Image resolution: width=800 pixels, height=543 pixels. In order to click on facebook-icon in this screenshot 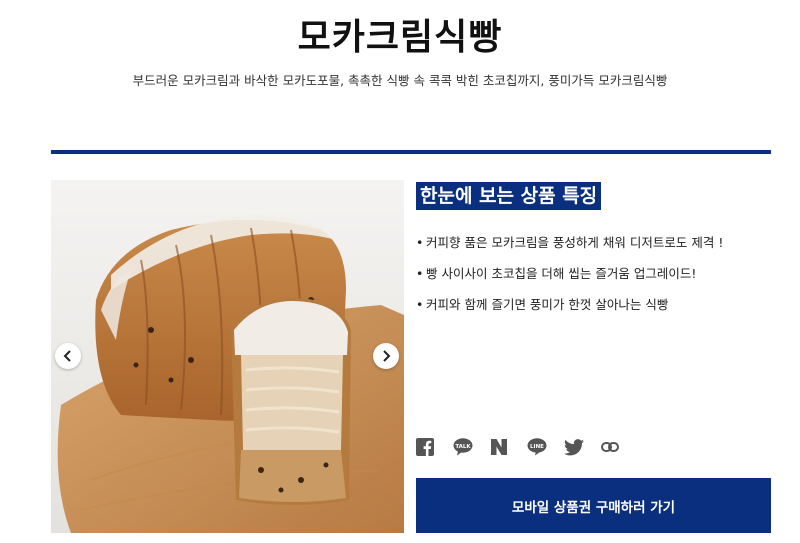, I will do `click(425, 447)`.